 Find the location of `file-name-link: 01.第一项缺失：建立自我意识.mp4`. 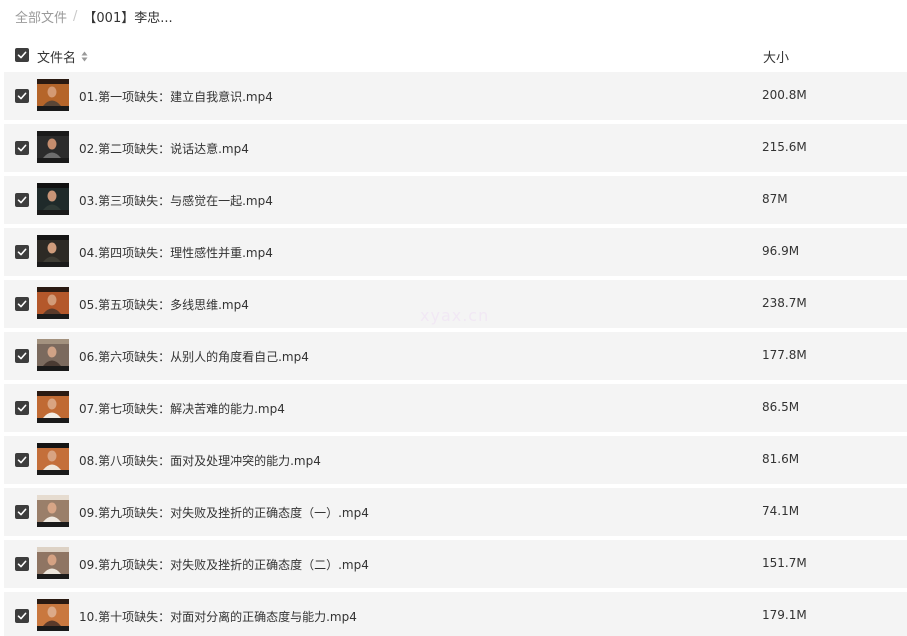

file-name-link: 01.第一项缺失：建立自我意识.mp4 is located at coordinates (176, 96).